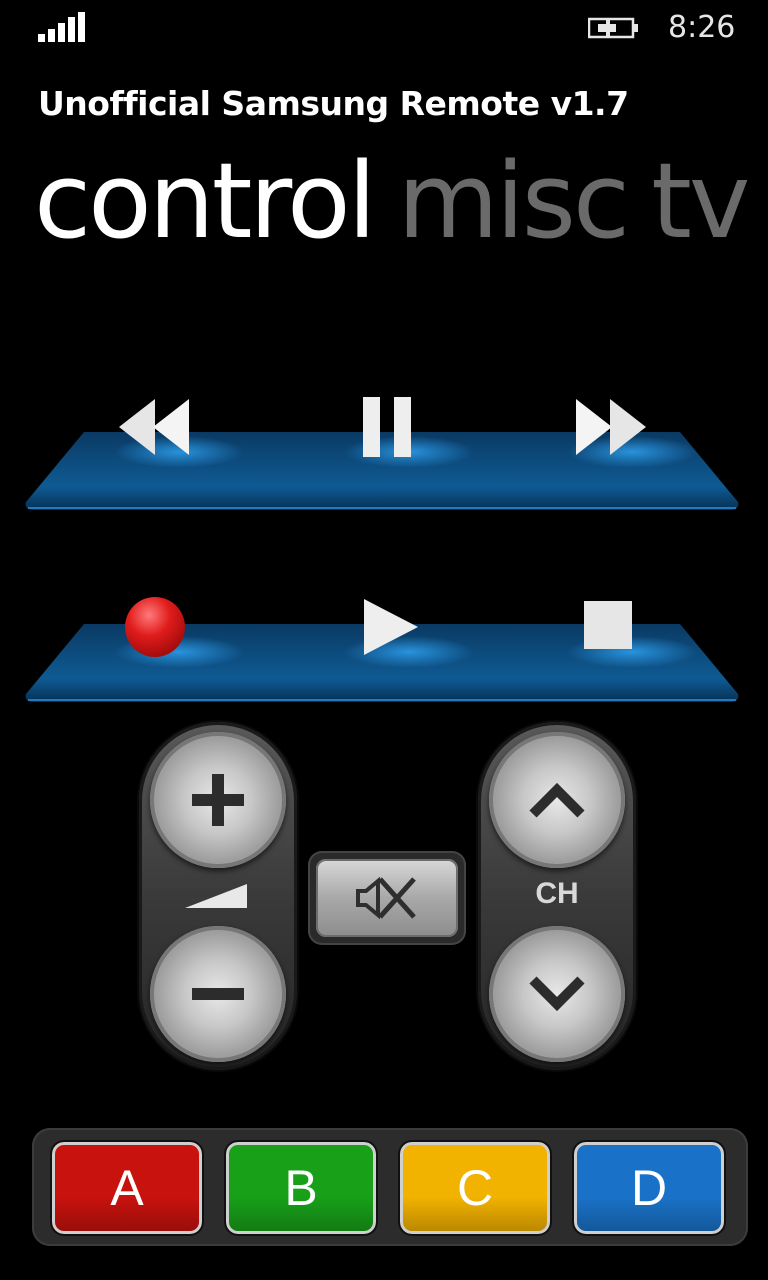 This screenshot has height=1280, width=768. I want to click on chevron-down-icon, so click(557, 994).